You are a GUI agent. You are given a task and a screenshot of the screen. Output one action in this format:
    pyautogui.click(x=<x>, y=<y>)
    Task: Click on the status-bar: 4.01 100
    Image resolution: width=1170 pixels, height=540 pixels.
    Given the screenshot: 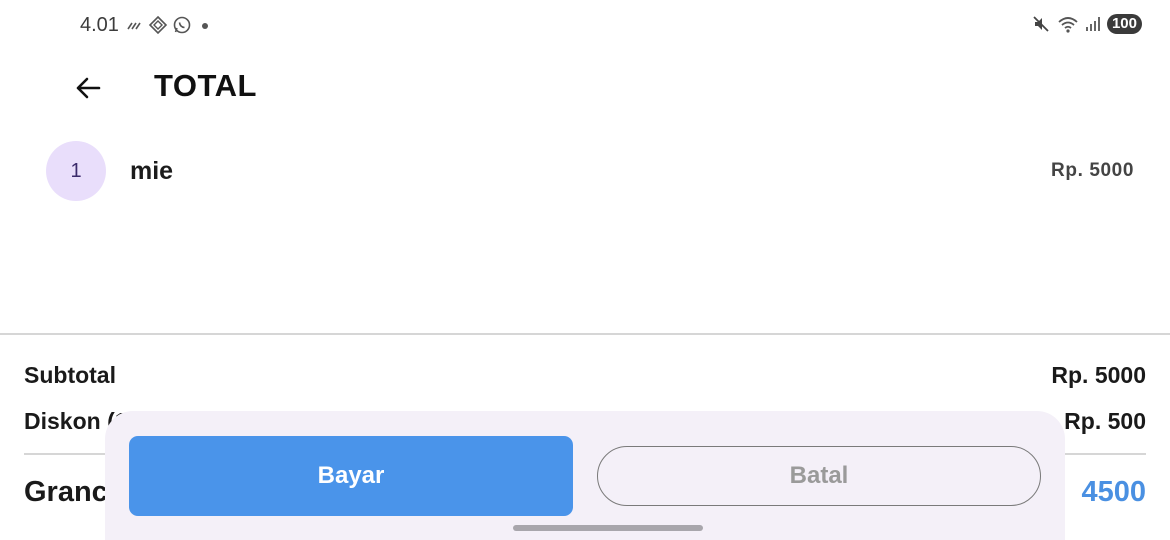 What is the action you would take?
    pyautogui.click(x=585, y=27)
    